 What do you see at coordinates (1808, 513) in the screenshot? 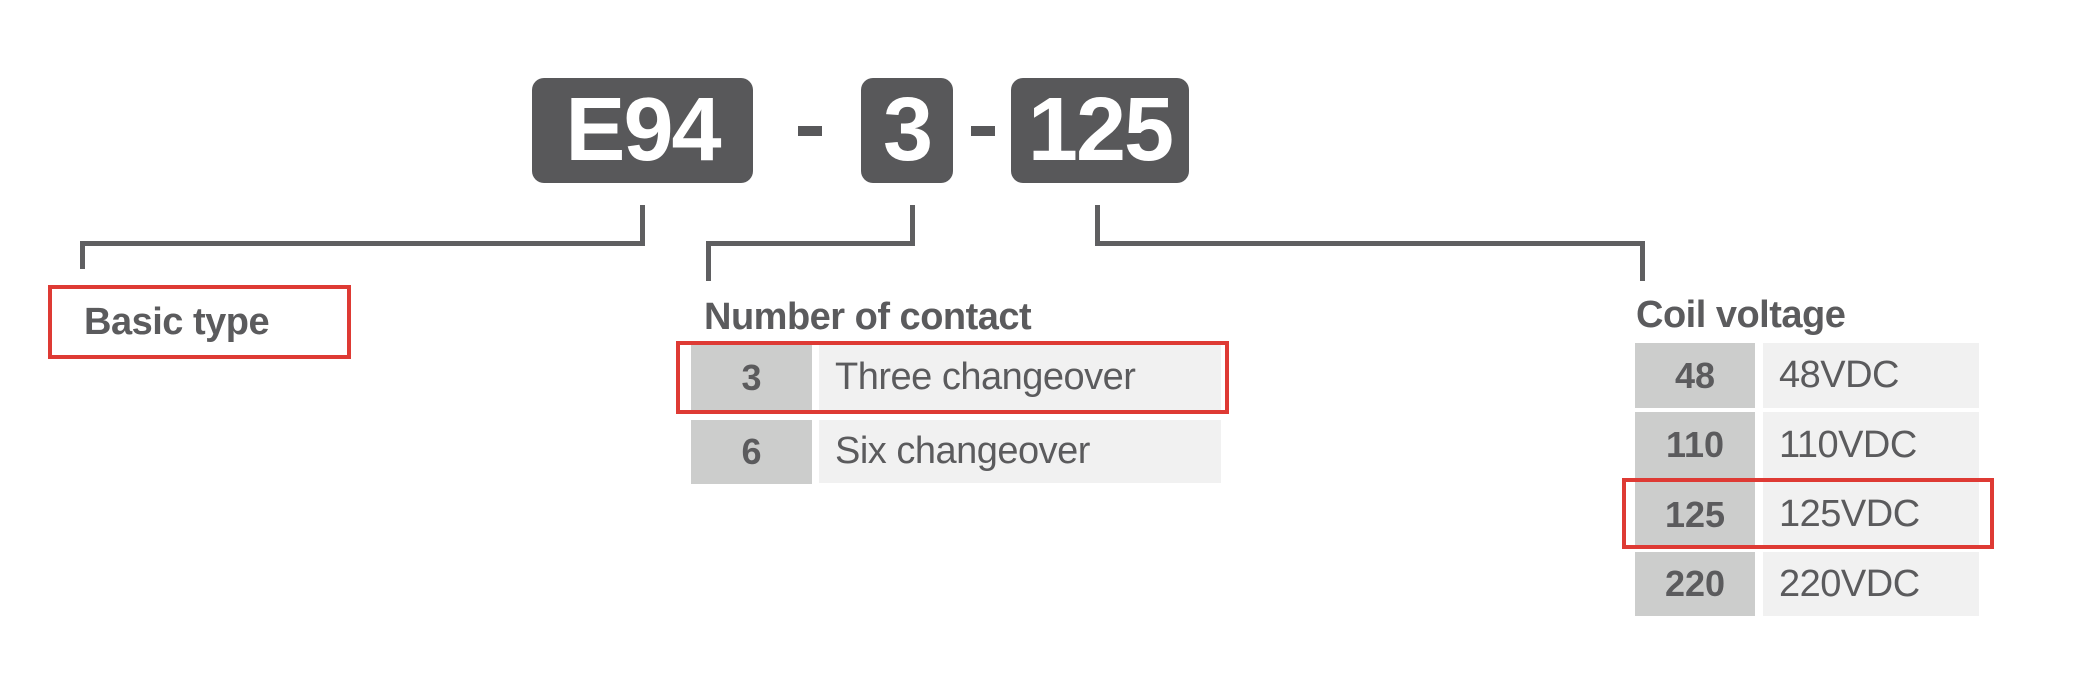
I see `selected-coil-highlight` at bounding box center [1808, 513].